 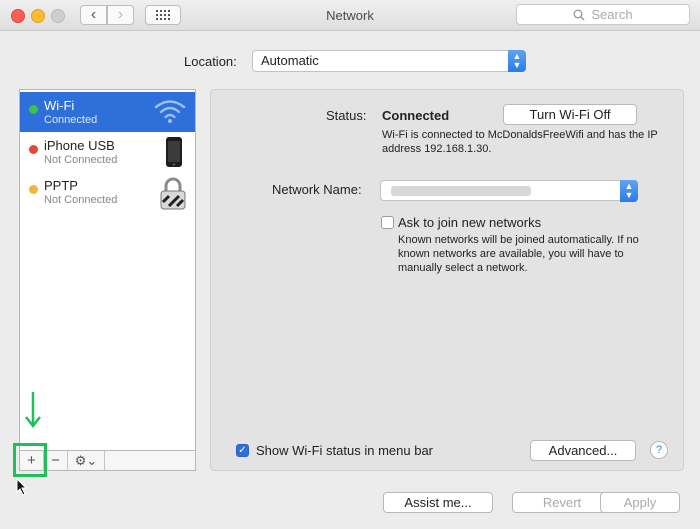 I want to click on show-wifi-status-label: Show Wi-Fi status in menu bar, so click(x=345, y=450).